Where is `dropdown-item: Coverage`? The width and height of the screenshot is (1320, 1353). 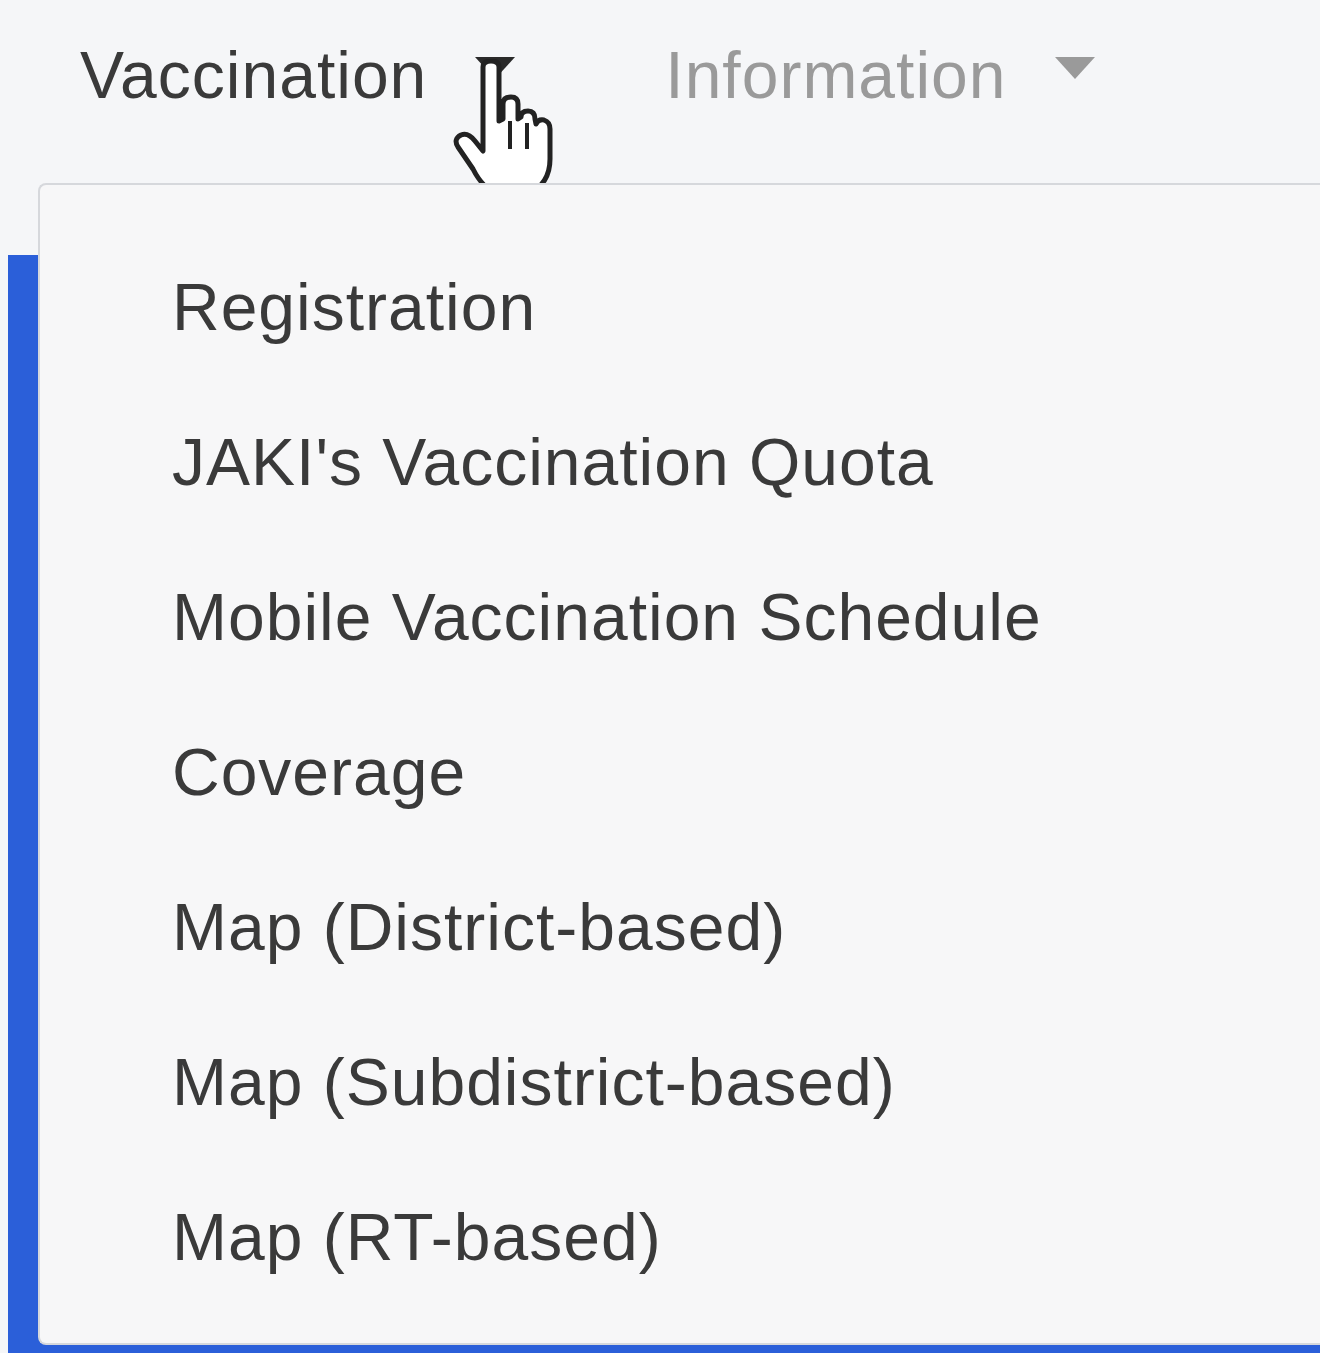
dropdown-item: Coverage is located at coordinates (253, 772).